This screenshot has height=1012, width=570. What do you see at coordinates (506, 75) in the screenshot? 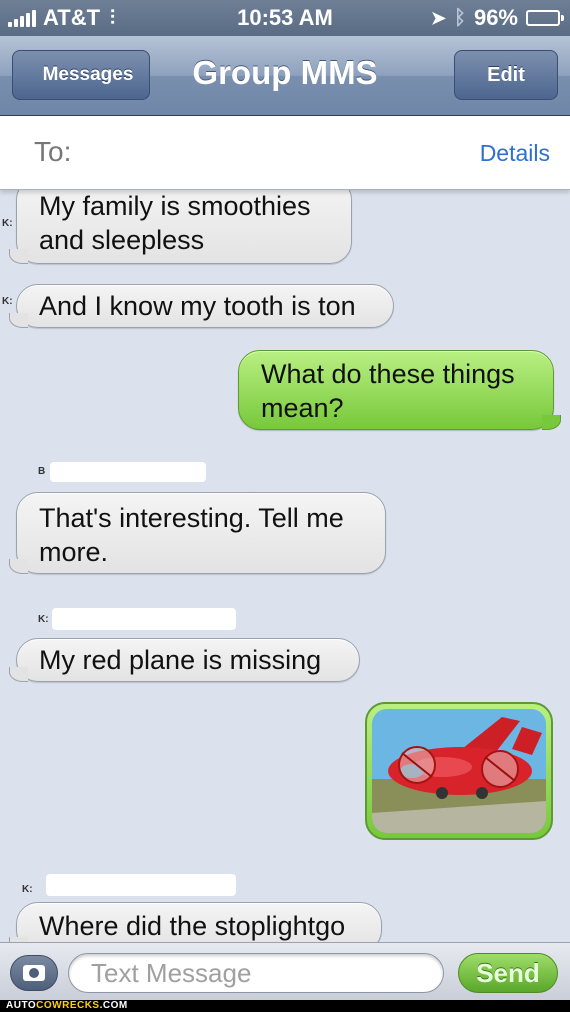
I see `edit-button: Edit` at bounding box center [506, 75].